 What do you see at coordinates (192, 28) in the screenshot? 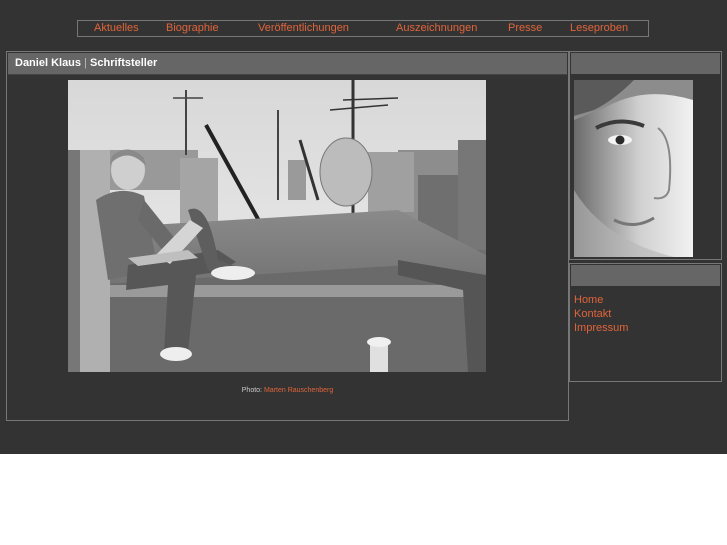
I see `nav-item-biographie: Biographie` at bounding box center [192, 28].